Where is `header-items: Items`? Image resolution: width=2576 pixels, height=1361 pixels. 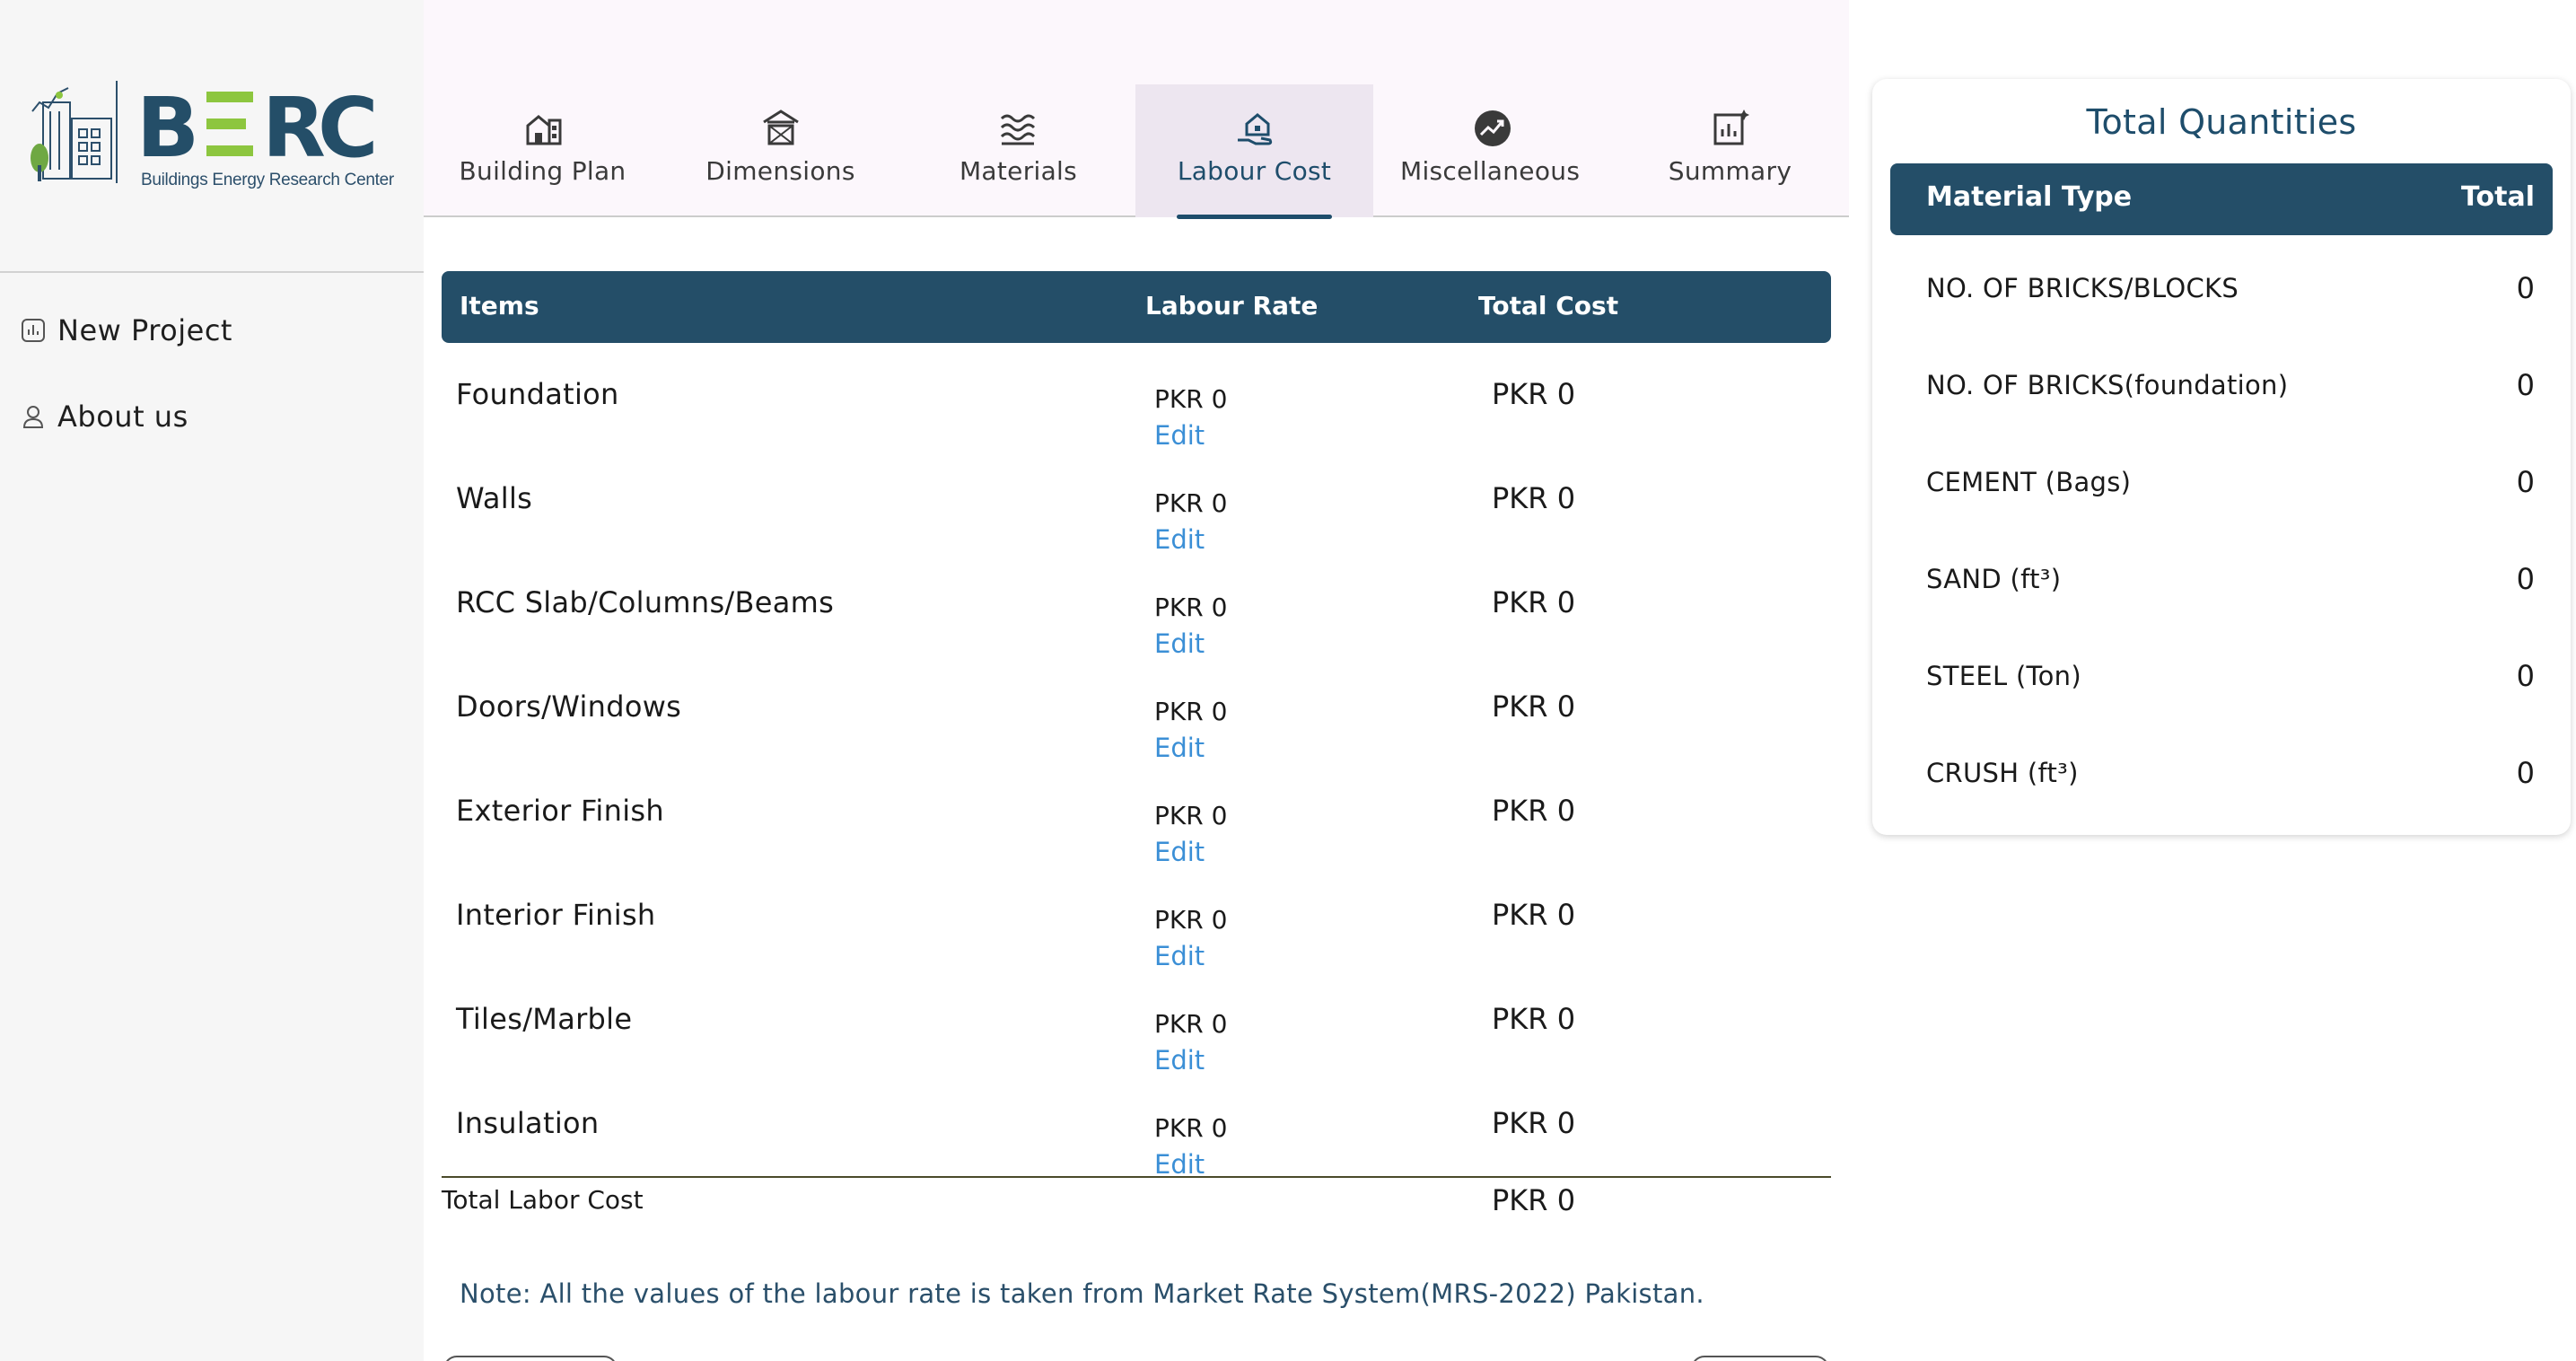 header-items: Items is located at coordinates (499, 306).